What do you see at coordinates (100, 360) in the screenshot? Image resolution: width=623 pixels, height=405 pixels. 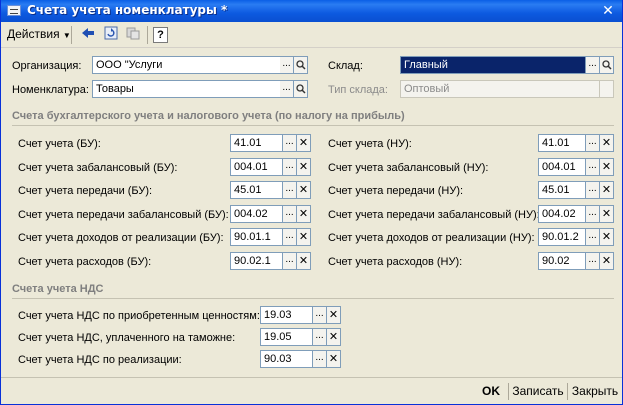 I see `vat-account-label: Счет учета НДС по реализации:` at bounding box center [100, 360].